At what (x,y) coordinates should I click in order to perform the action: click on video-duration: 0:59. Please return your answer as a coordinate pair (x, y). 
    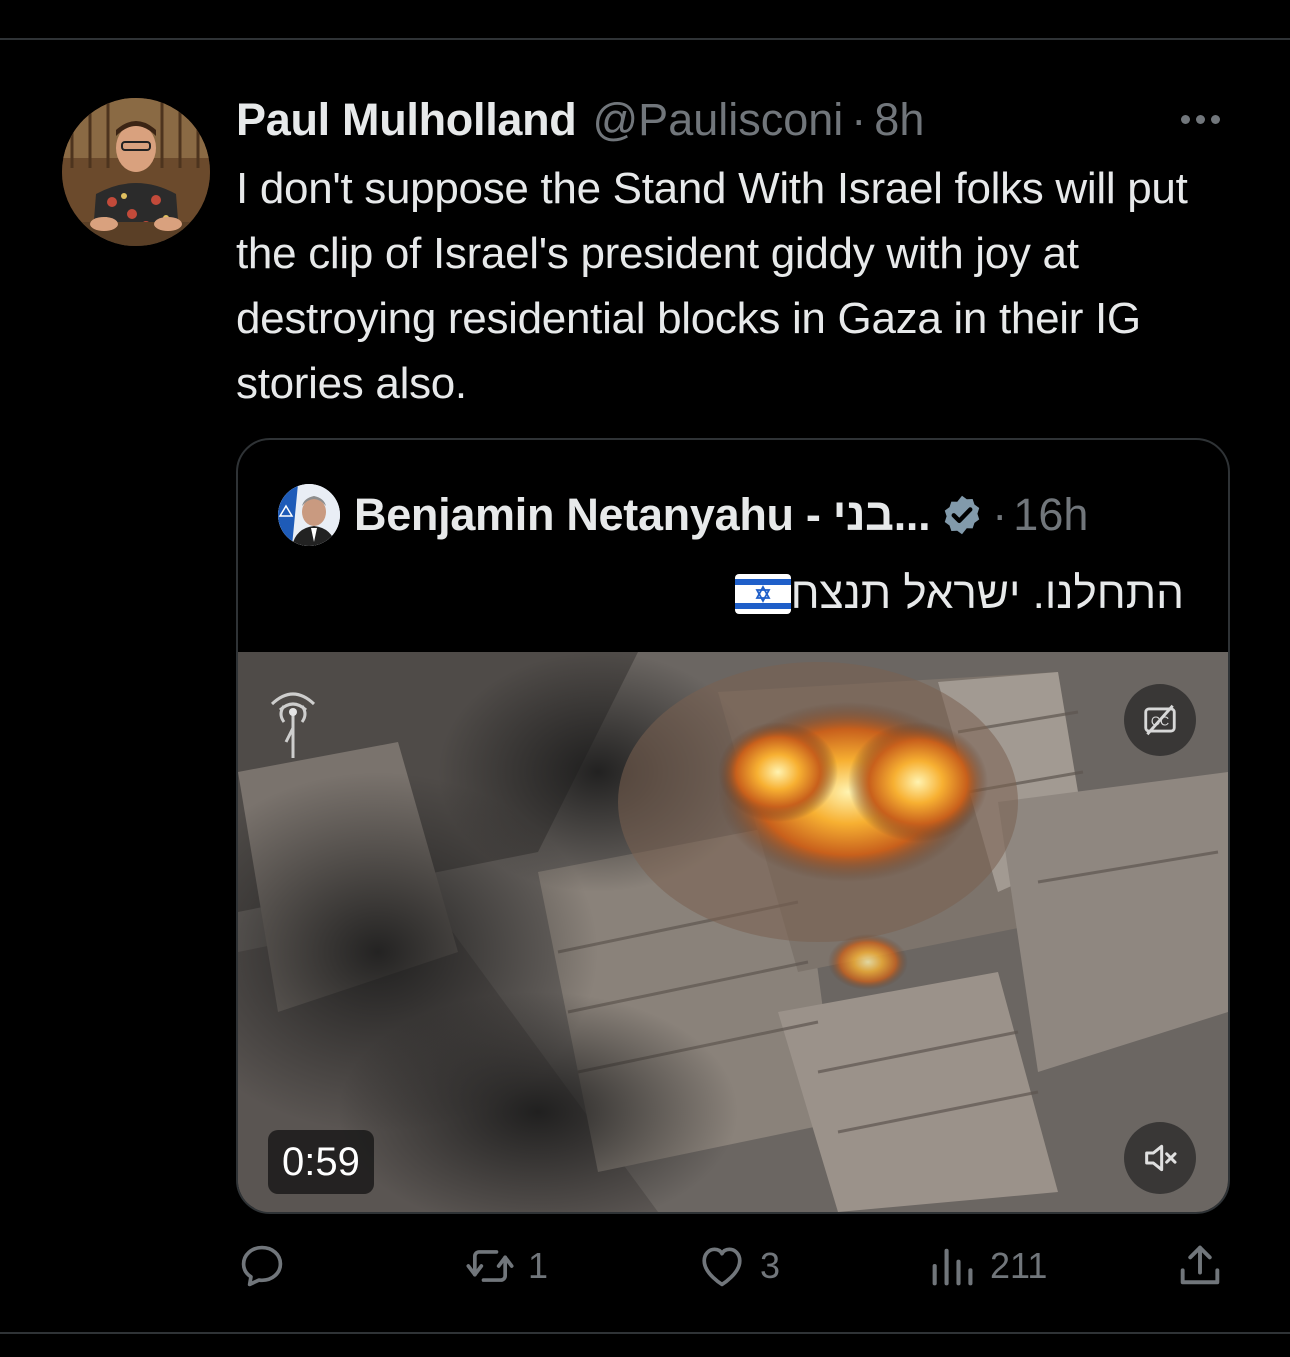
    Looking at the image, I should click on (321, 1162).